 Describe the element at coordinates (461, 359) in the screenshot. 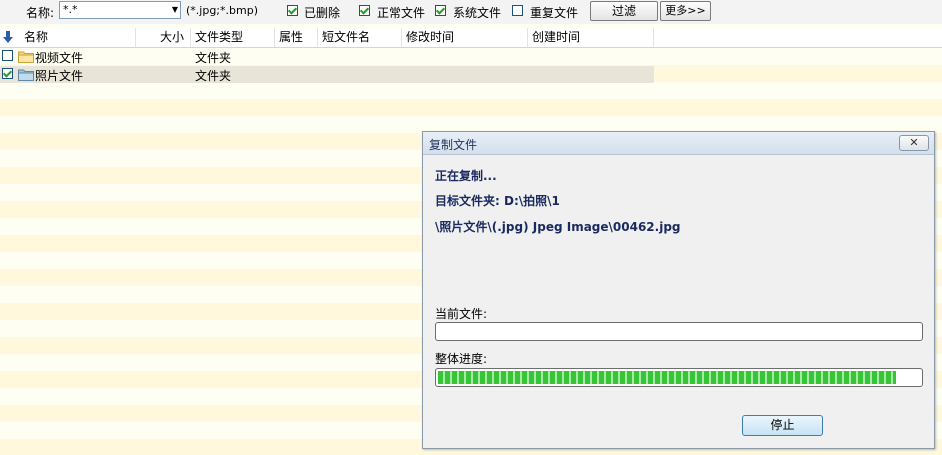

I see `overall-progress-label: 整体进度:` at that location.